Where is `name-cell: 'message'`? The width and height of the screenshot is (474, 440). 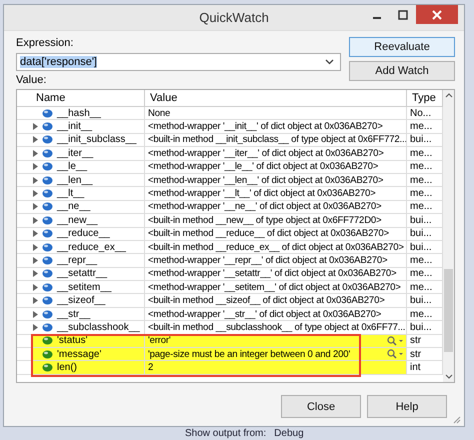 name-cell: 'message' is located at coordinates (79, 354).